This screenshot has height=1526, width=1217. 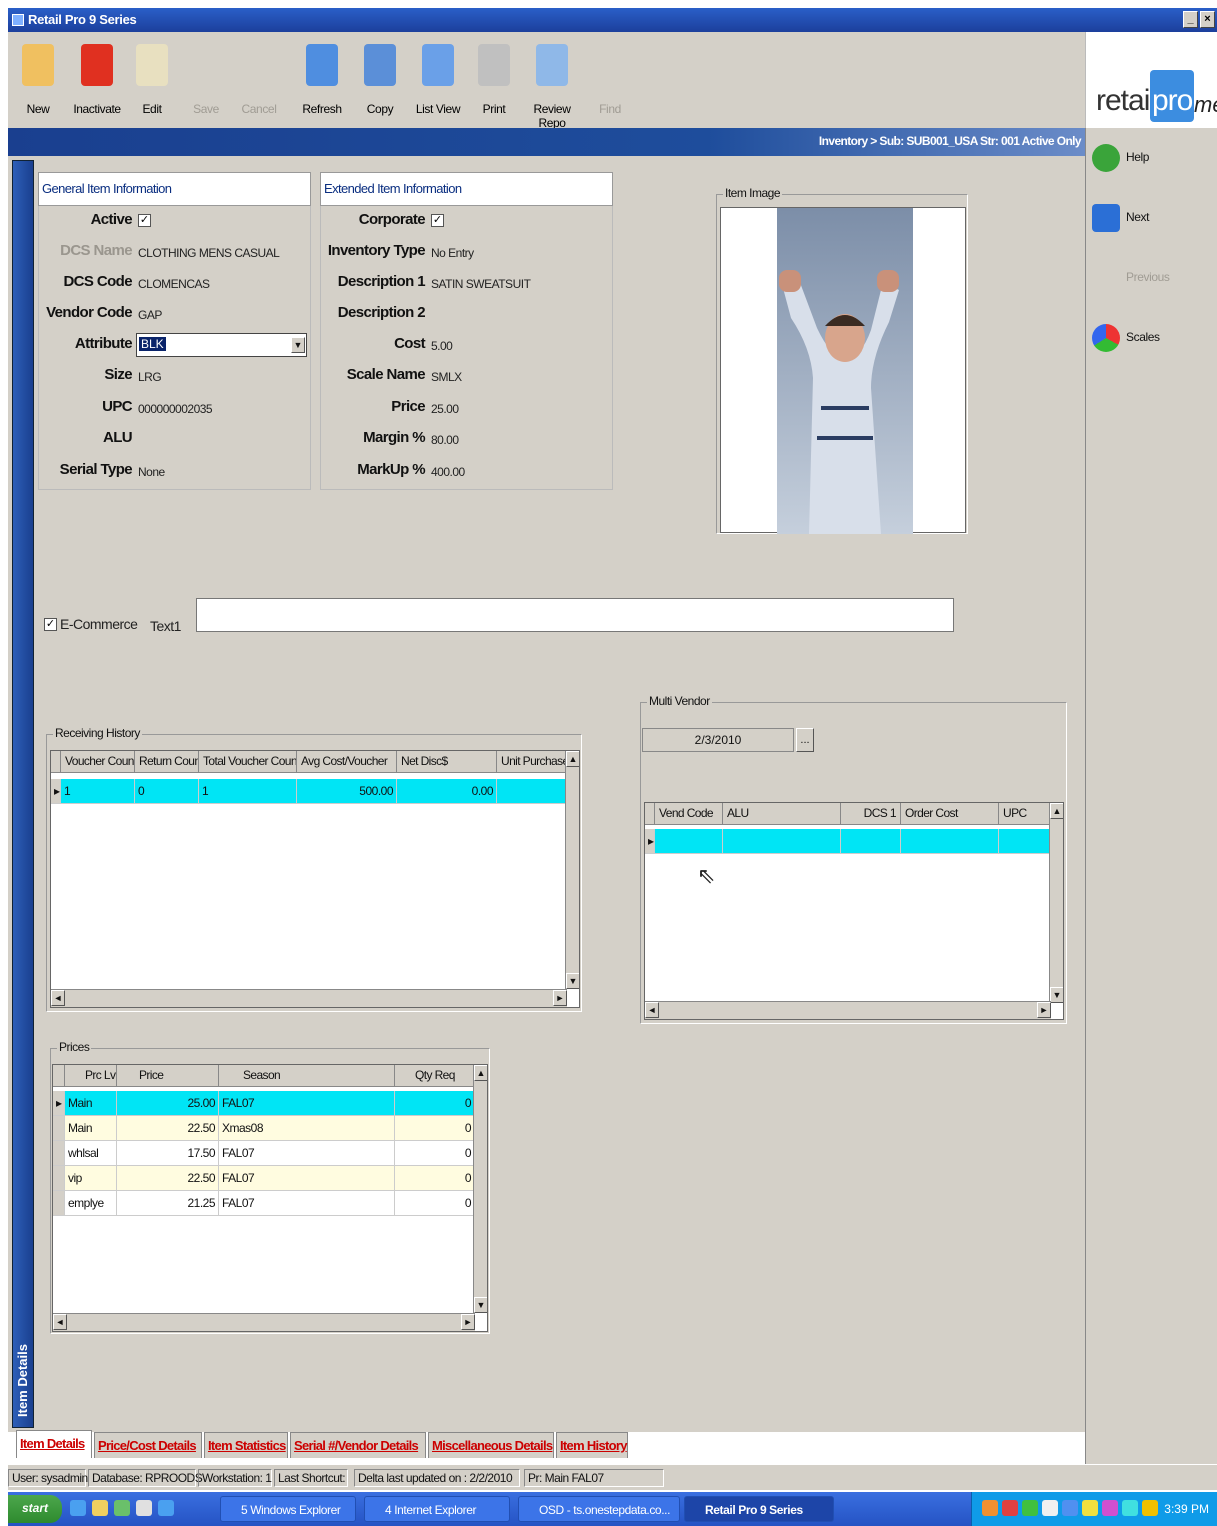 What do you see at coordinates (288, 1509) in the screenshot?
I see `taskbar-windows-explorer: 5 Windows Explorer` at bounding box center [288, 1509].